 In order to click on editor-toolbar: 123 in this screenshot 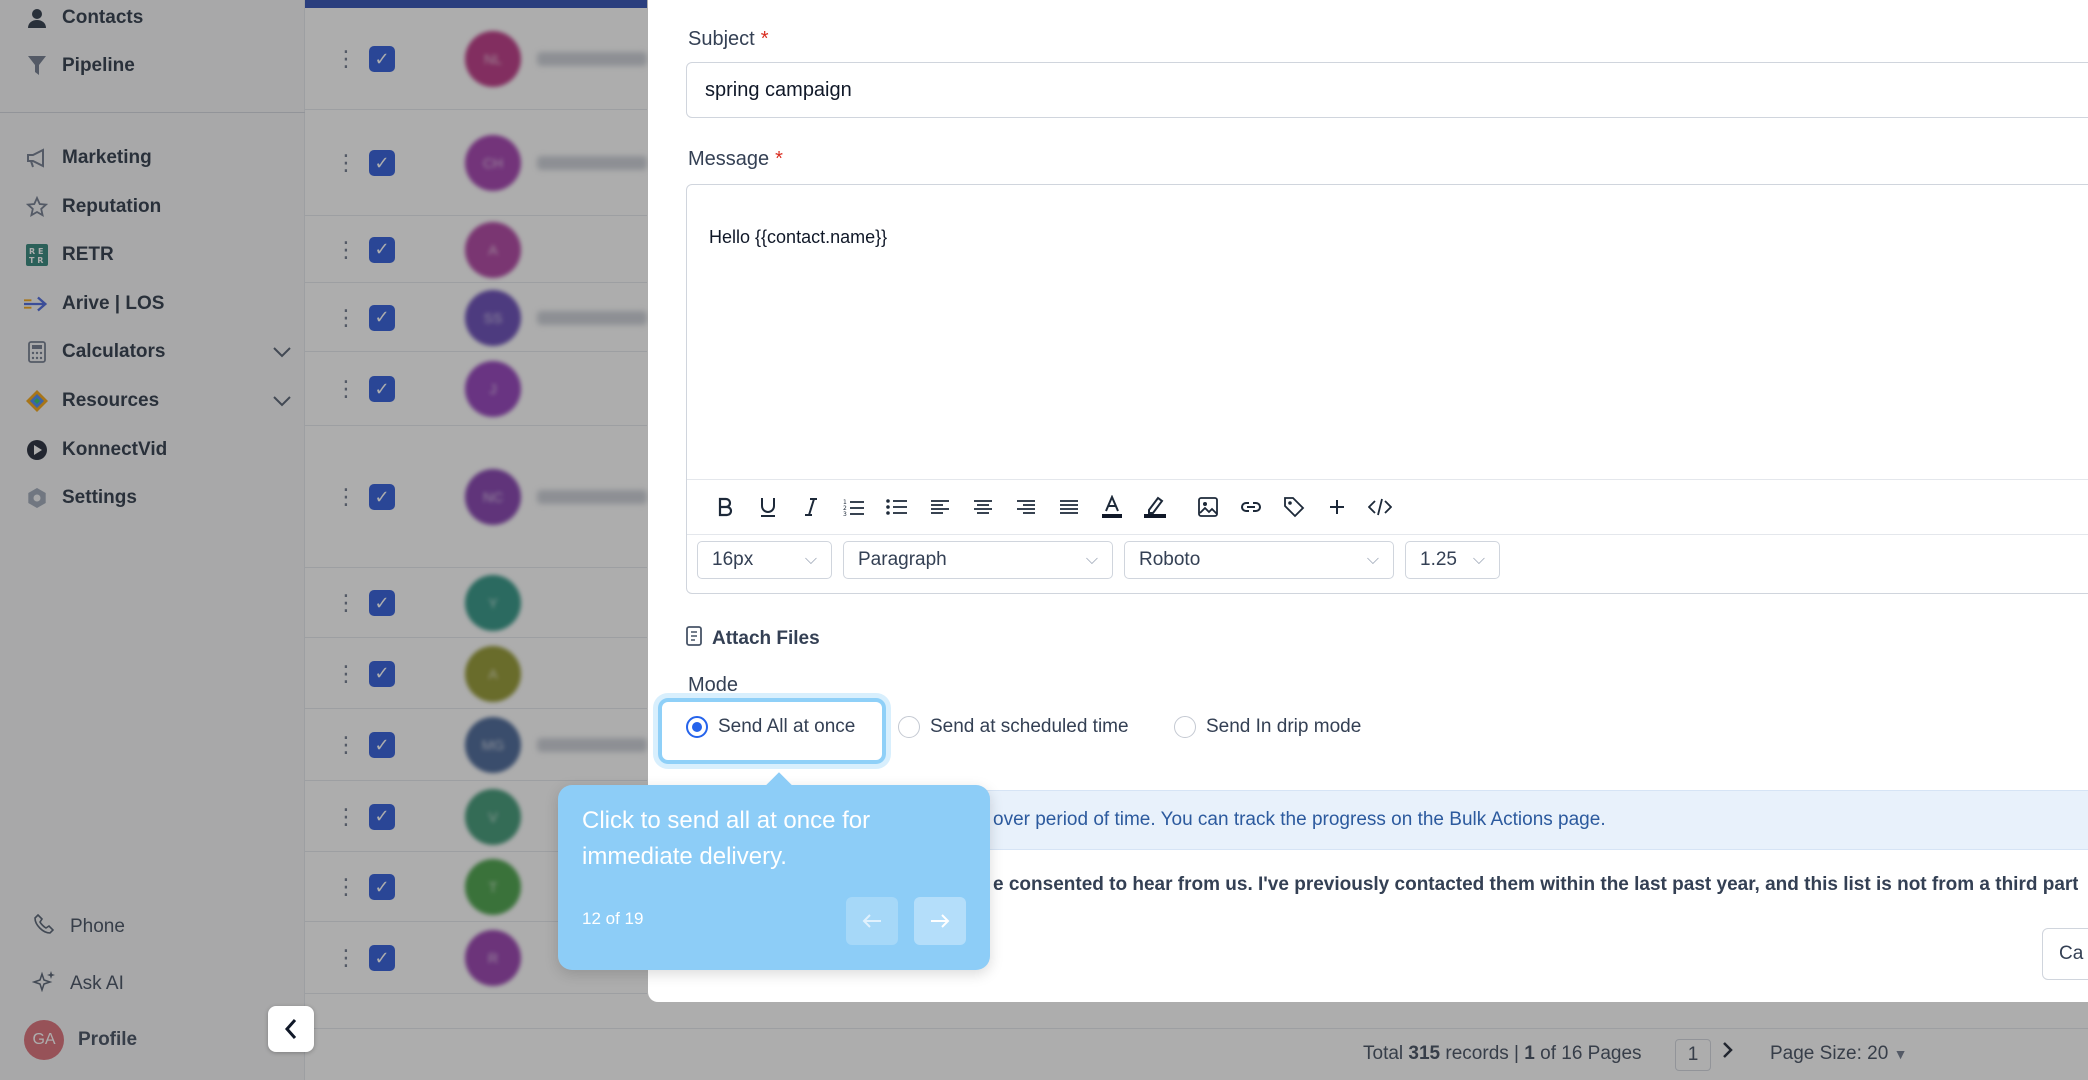, I will do `click(1387, 507)`.